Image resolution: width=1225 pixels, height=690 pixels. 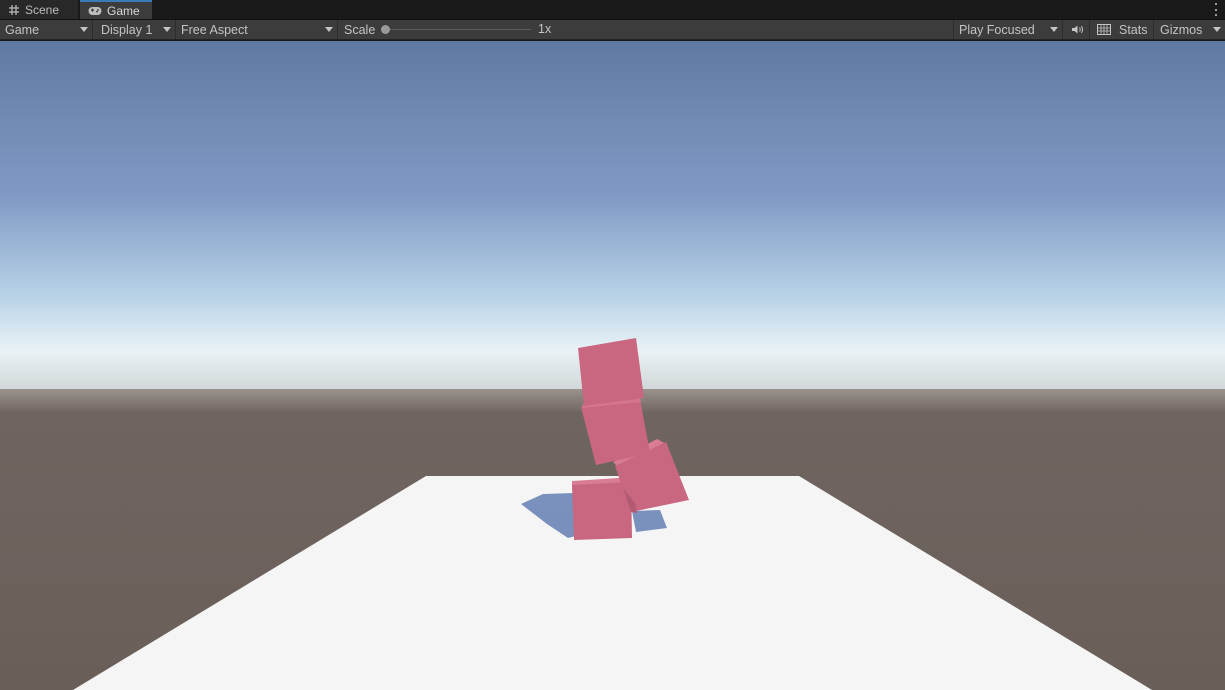 I want to click on scale-value: 1x, so click(x=545, y=29).